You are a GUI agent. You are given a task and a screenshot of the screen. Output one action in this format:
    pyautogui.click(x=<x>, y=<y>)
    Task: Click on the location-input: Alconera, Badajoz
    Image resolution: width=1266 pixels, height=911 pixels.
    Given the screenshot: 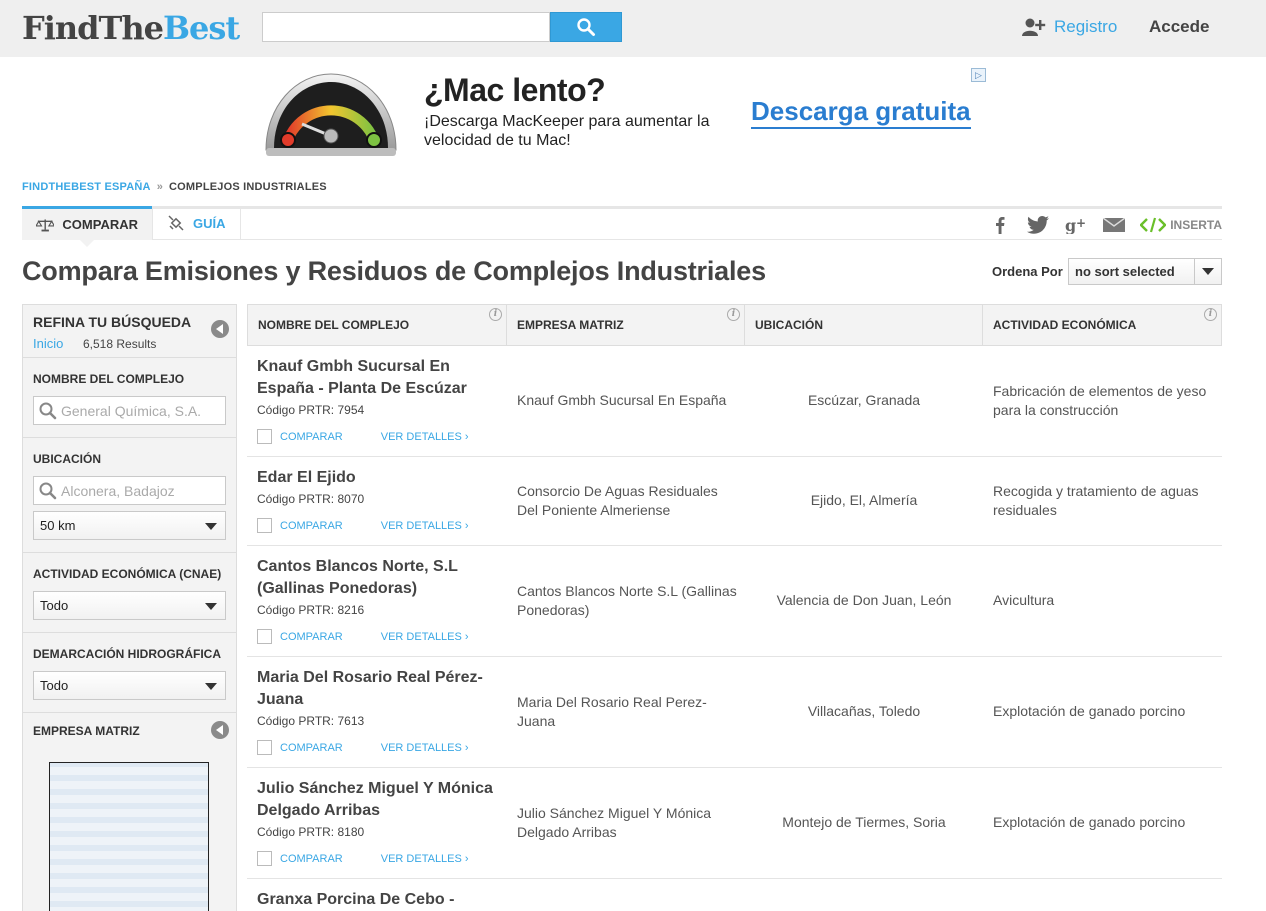 What is the action you would take?
    pyautogui.click(x=129, y=490)
    